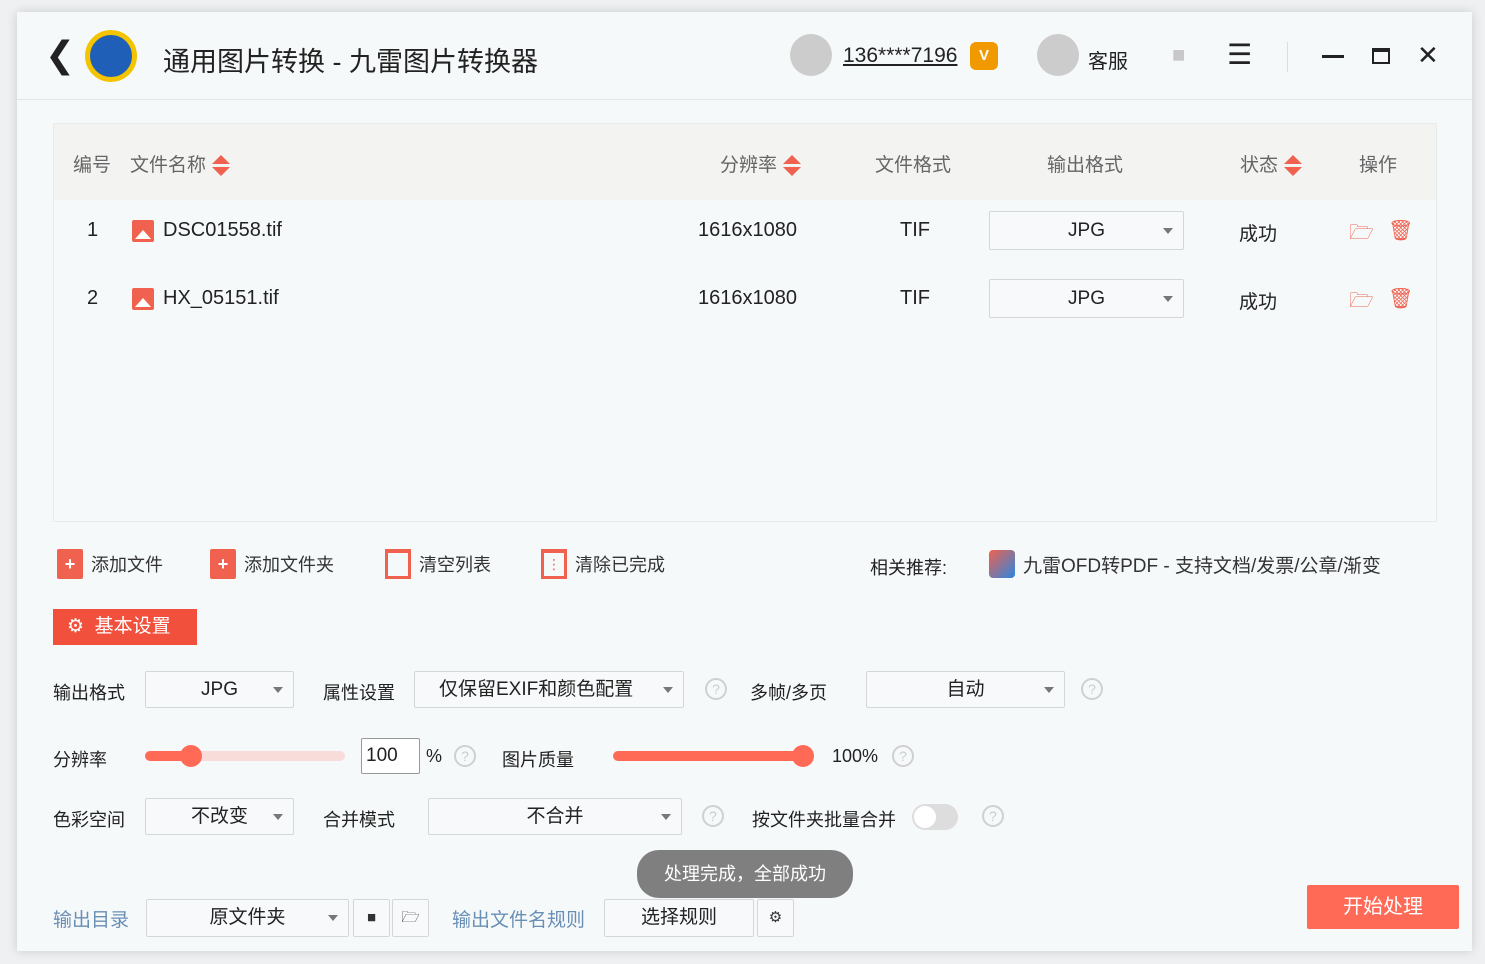  I want to click on row-name: DSC01558.tif, so click(207, 230).